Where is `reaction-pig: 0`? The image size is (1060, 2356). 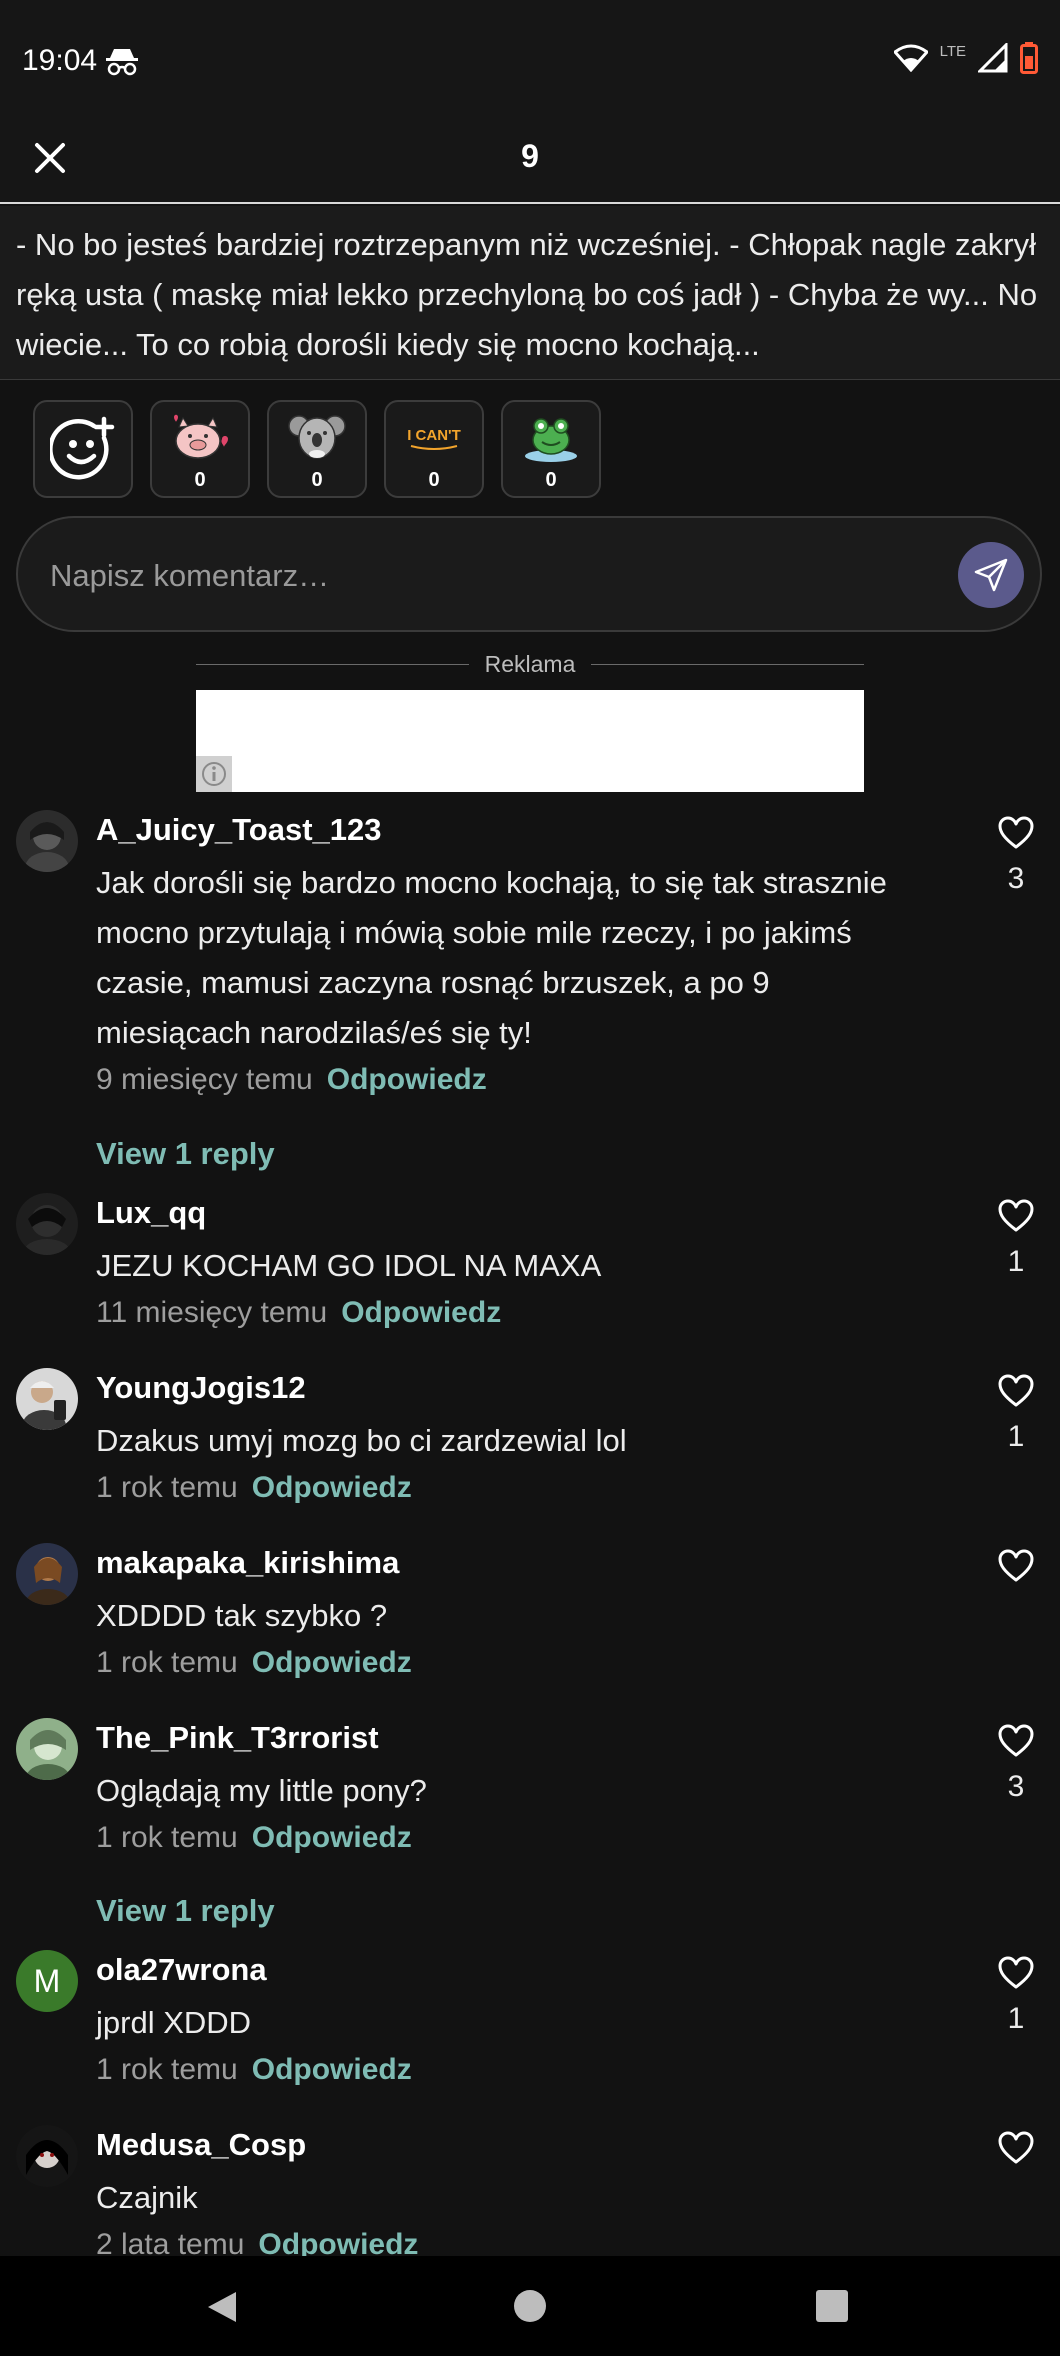 reaction-pig: 0 is located at coordinates (200, 449).